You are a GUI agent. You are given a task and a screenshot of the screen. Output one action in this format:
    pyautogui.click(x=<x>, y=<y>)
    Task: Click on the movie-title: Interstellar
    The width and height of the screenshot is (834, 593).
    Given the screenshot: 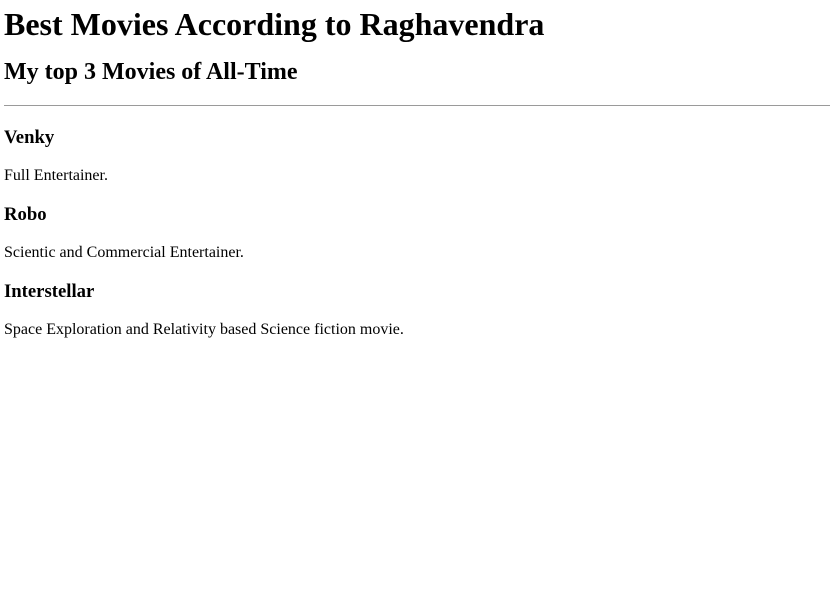 What is the action you would take?
    pyautogui.click(x=49, y=291)
    